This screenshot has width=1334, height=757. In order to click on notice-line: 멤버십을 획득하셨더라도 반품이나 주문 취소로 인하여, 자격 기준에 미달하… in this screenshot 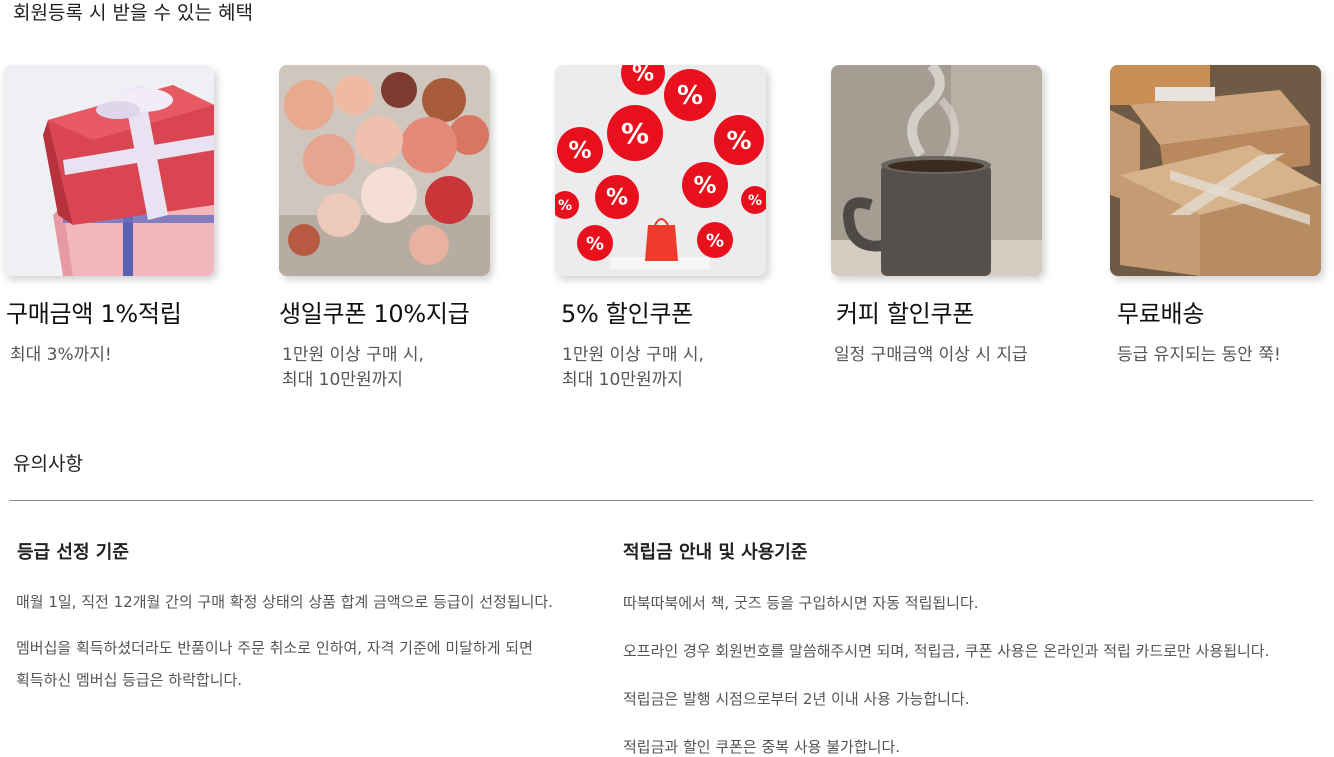, I will do `click(274, 648)`.